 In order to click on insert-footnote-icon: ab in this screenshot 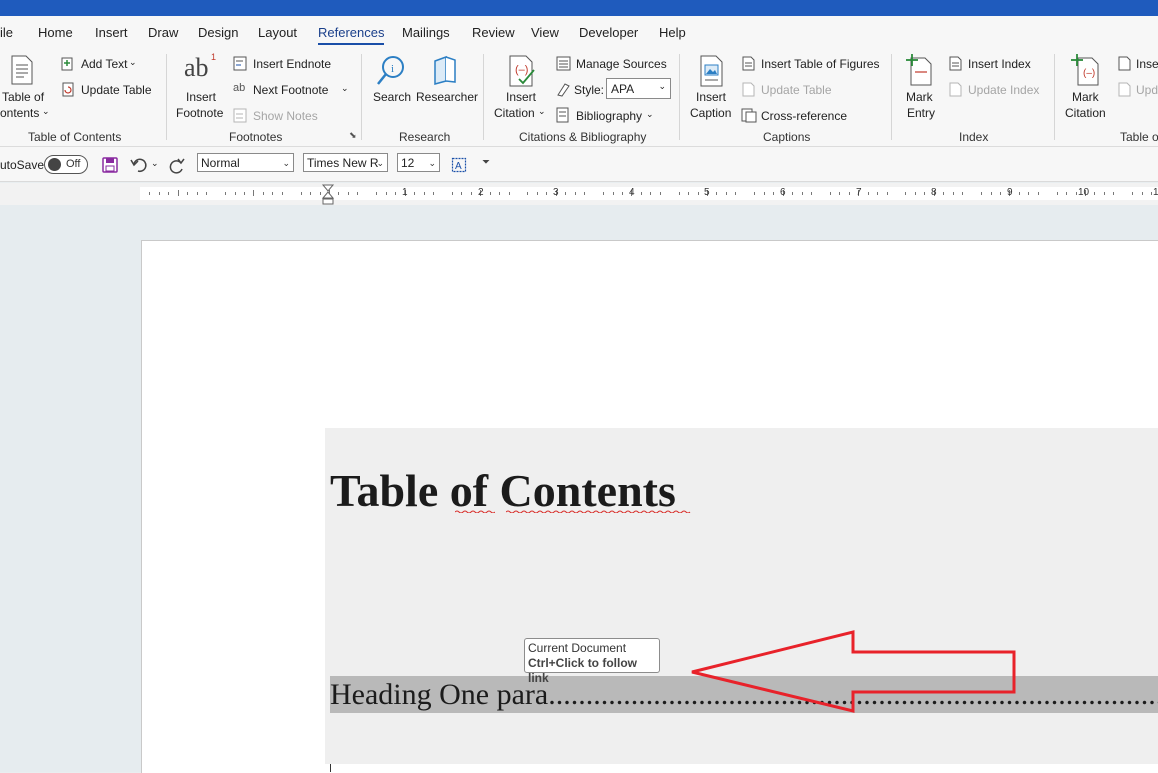, I will do `click(196, 68)`.